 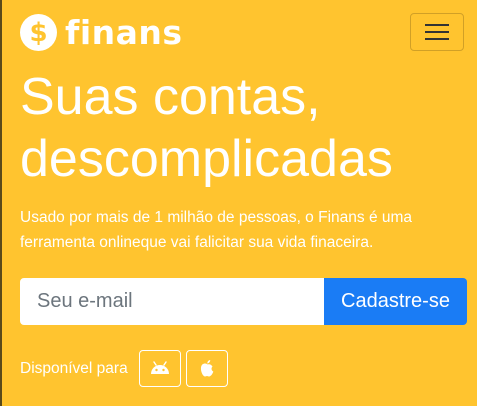 I want to click on android-icon, so click(x=159, y=367).